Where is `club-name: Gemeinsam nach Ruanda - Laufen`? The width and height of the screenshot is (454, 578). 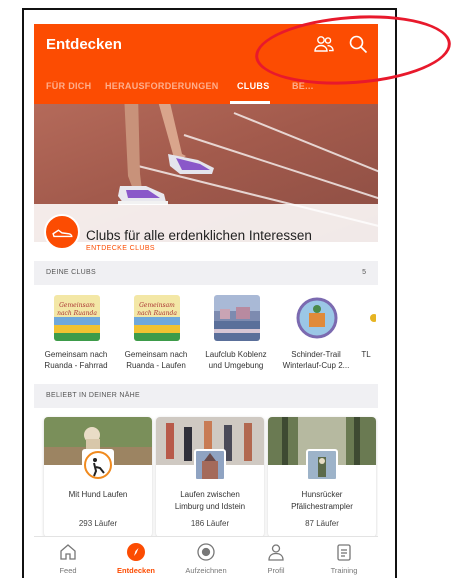
club-name: Gemeinsam nach Ruanda - Laufen is located at coordinates (156, 360).